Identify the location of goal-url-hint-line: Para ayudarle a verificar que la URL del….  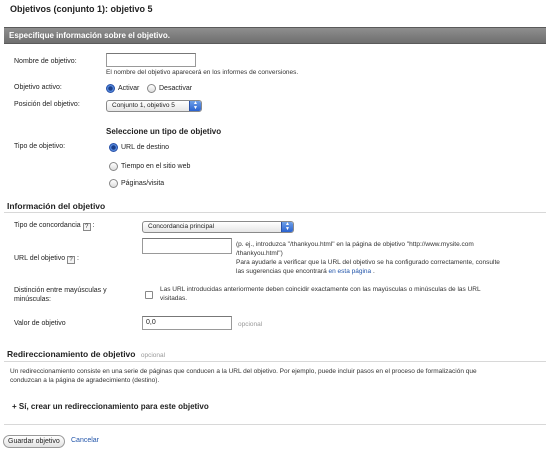
(368, 262).